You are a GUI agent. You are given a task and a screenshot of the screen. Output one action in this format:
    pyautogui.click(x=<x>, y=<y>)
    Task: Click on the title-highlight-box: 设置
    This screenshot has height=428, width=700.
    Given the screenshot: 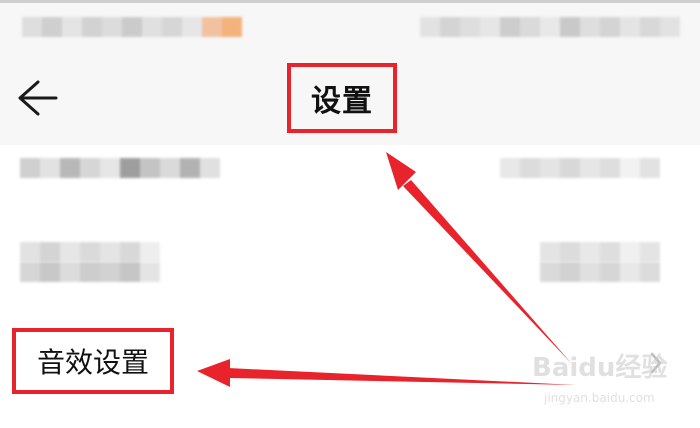 What is the action you would take?
    pyautogui.click(x=342, y=98)
    